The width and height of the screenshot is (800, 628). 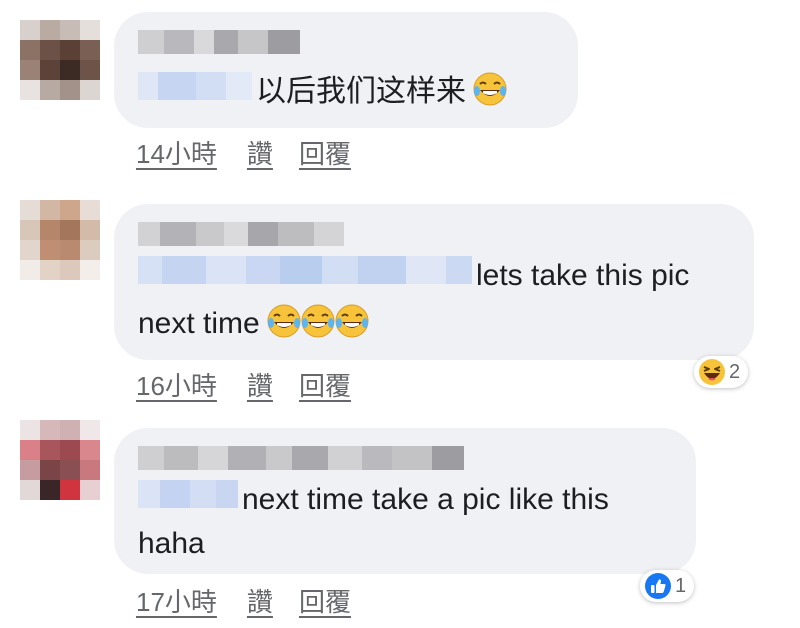 I want to click on reaction-summary: 2, so click(x=721, y=372).